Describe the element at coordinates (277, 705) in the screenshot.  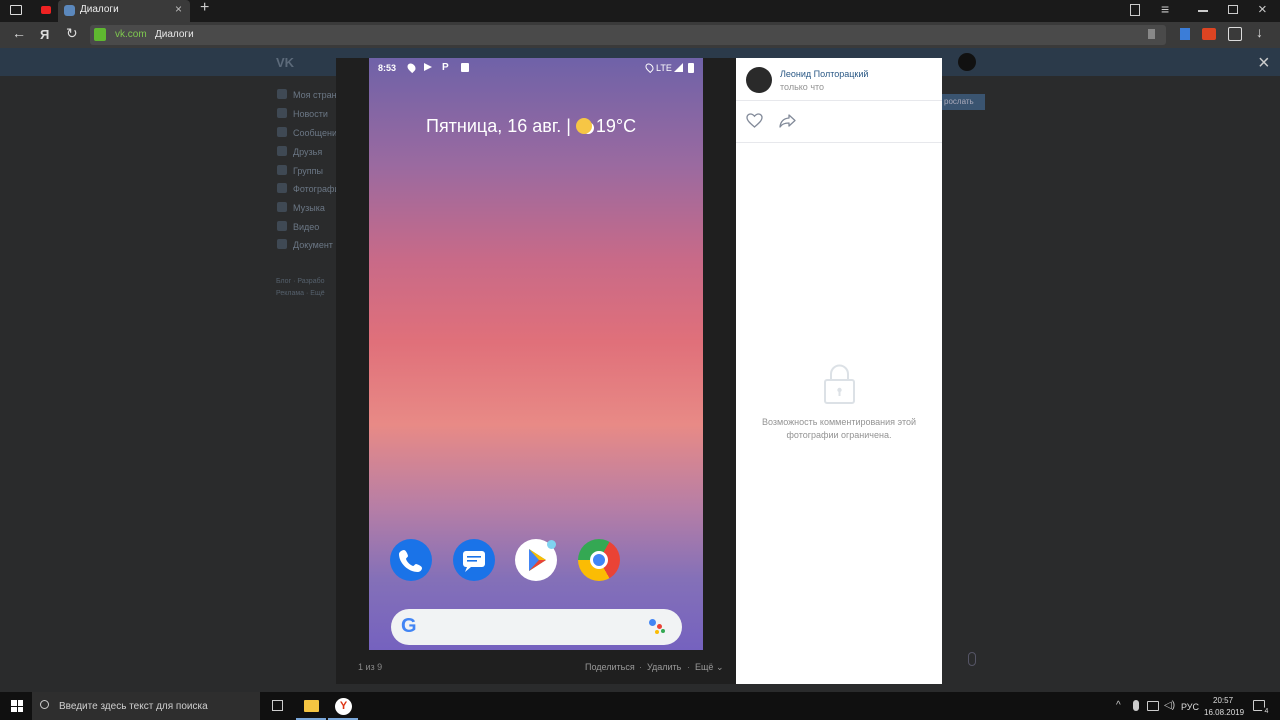
I see `task-view-icon` at that location.